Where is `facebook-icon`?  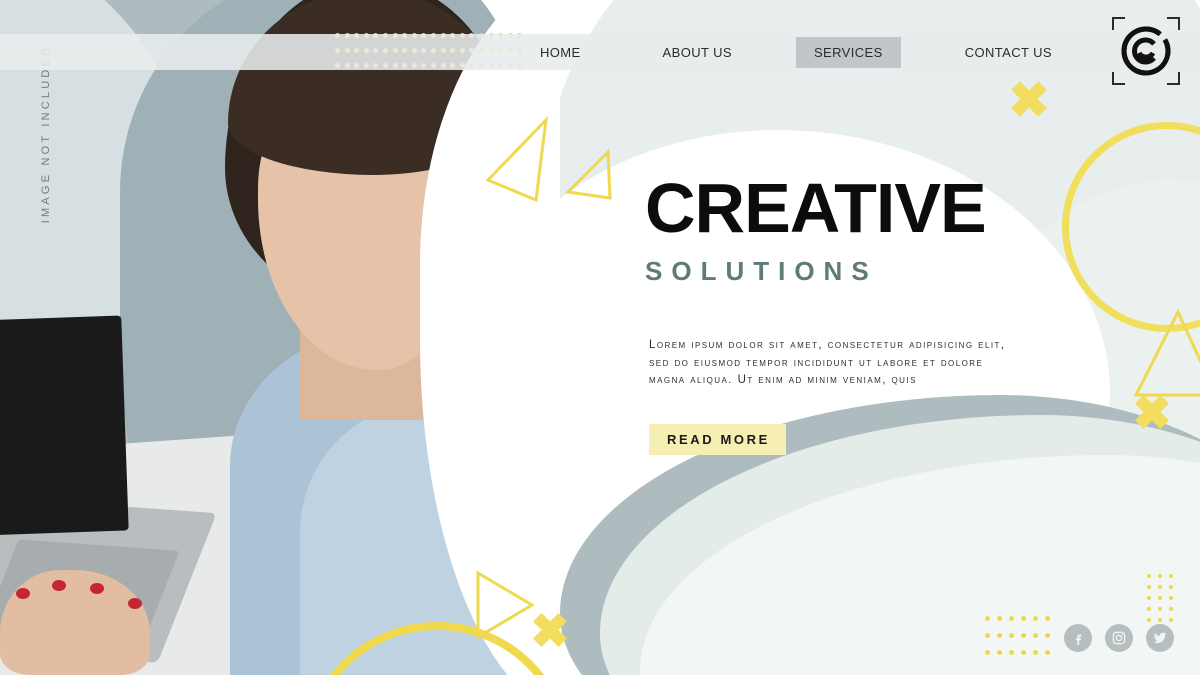
facebook-icon is located at coordinates (1078, 638).